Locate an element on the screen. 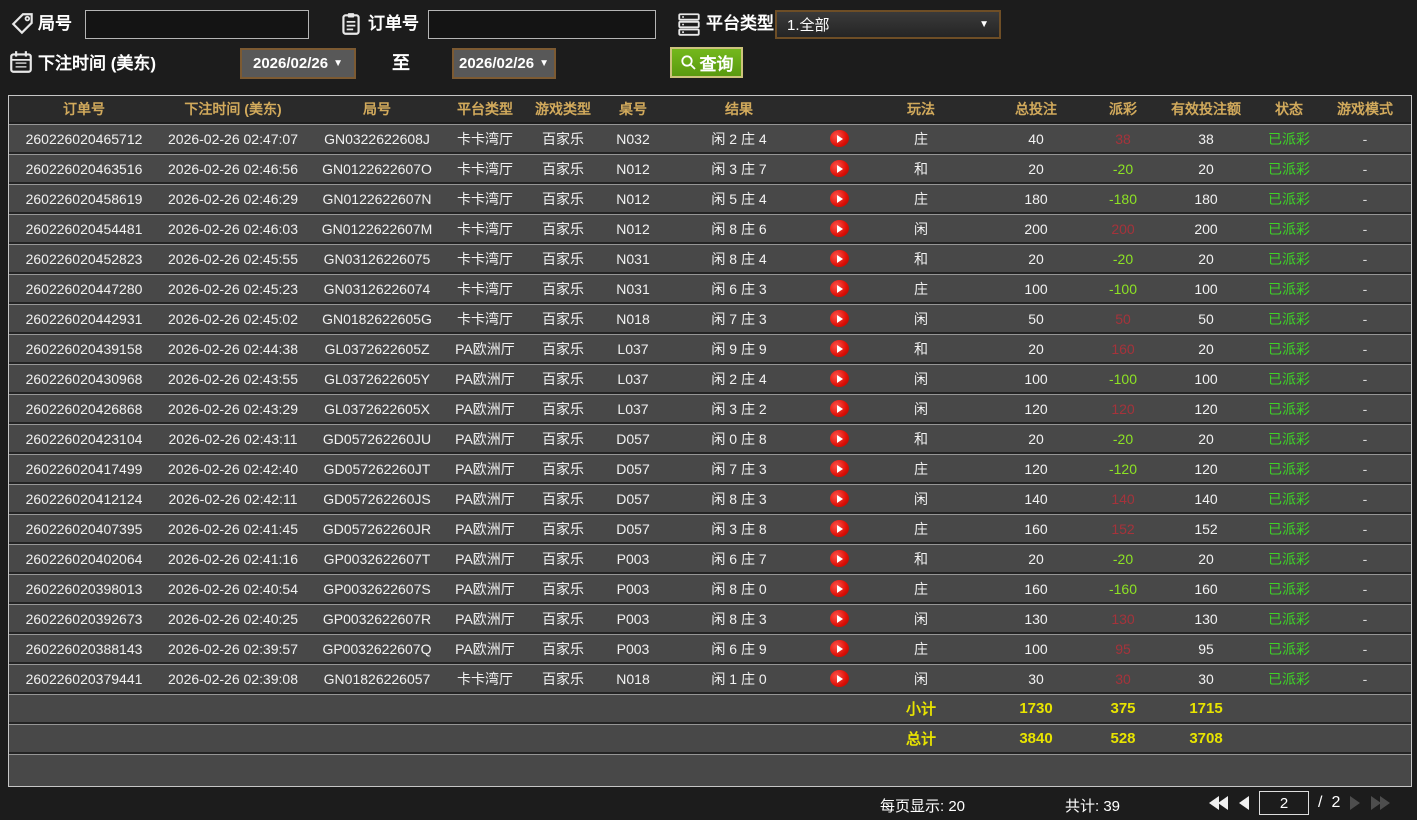 Image resolution: width=1417 pixels, height=820 pixels. subtotal-total-bet: 1730 is located at coordinates (1036, 709).